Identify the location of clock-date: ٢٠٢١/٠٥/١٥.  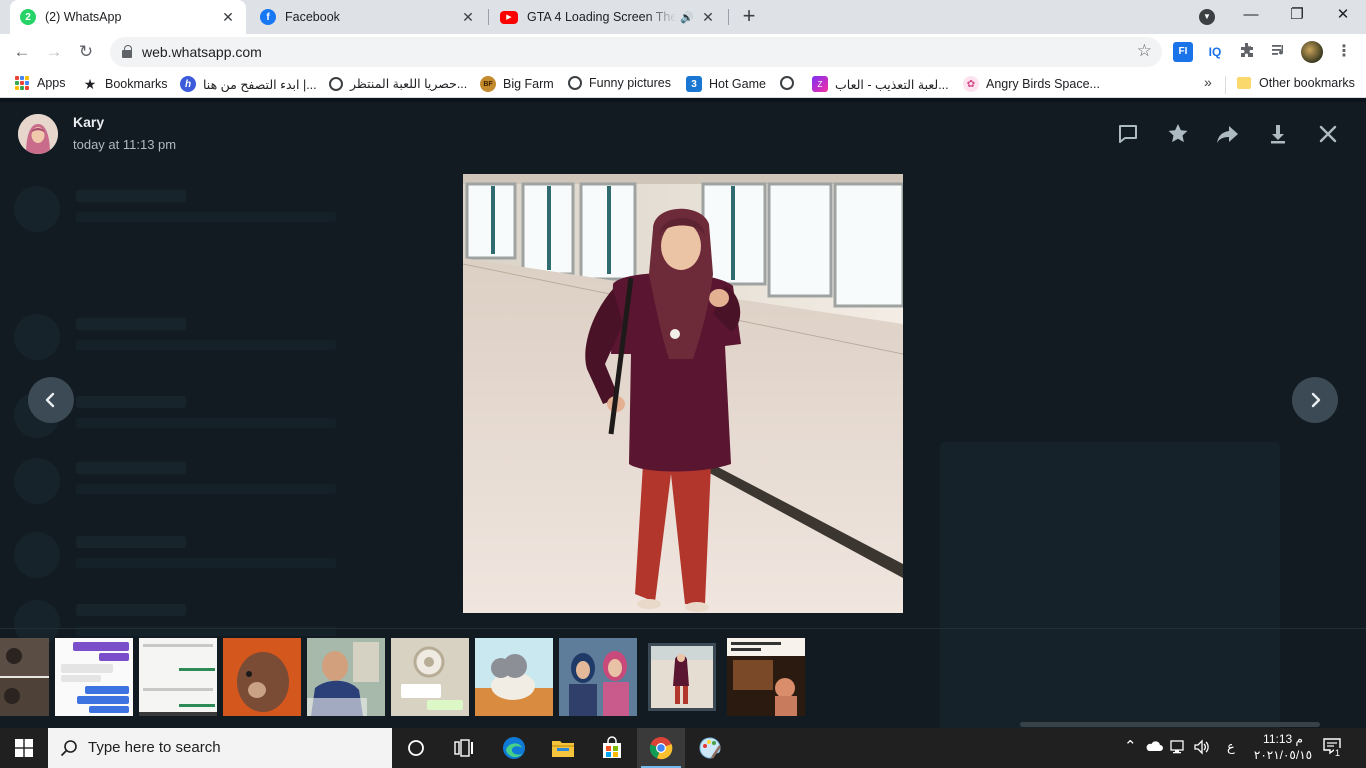
(1283, 755).